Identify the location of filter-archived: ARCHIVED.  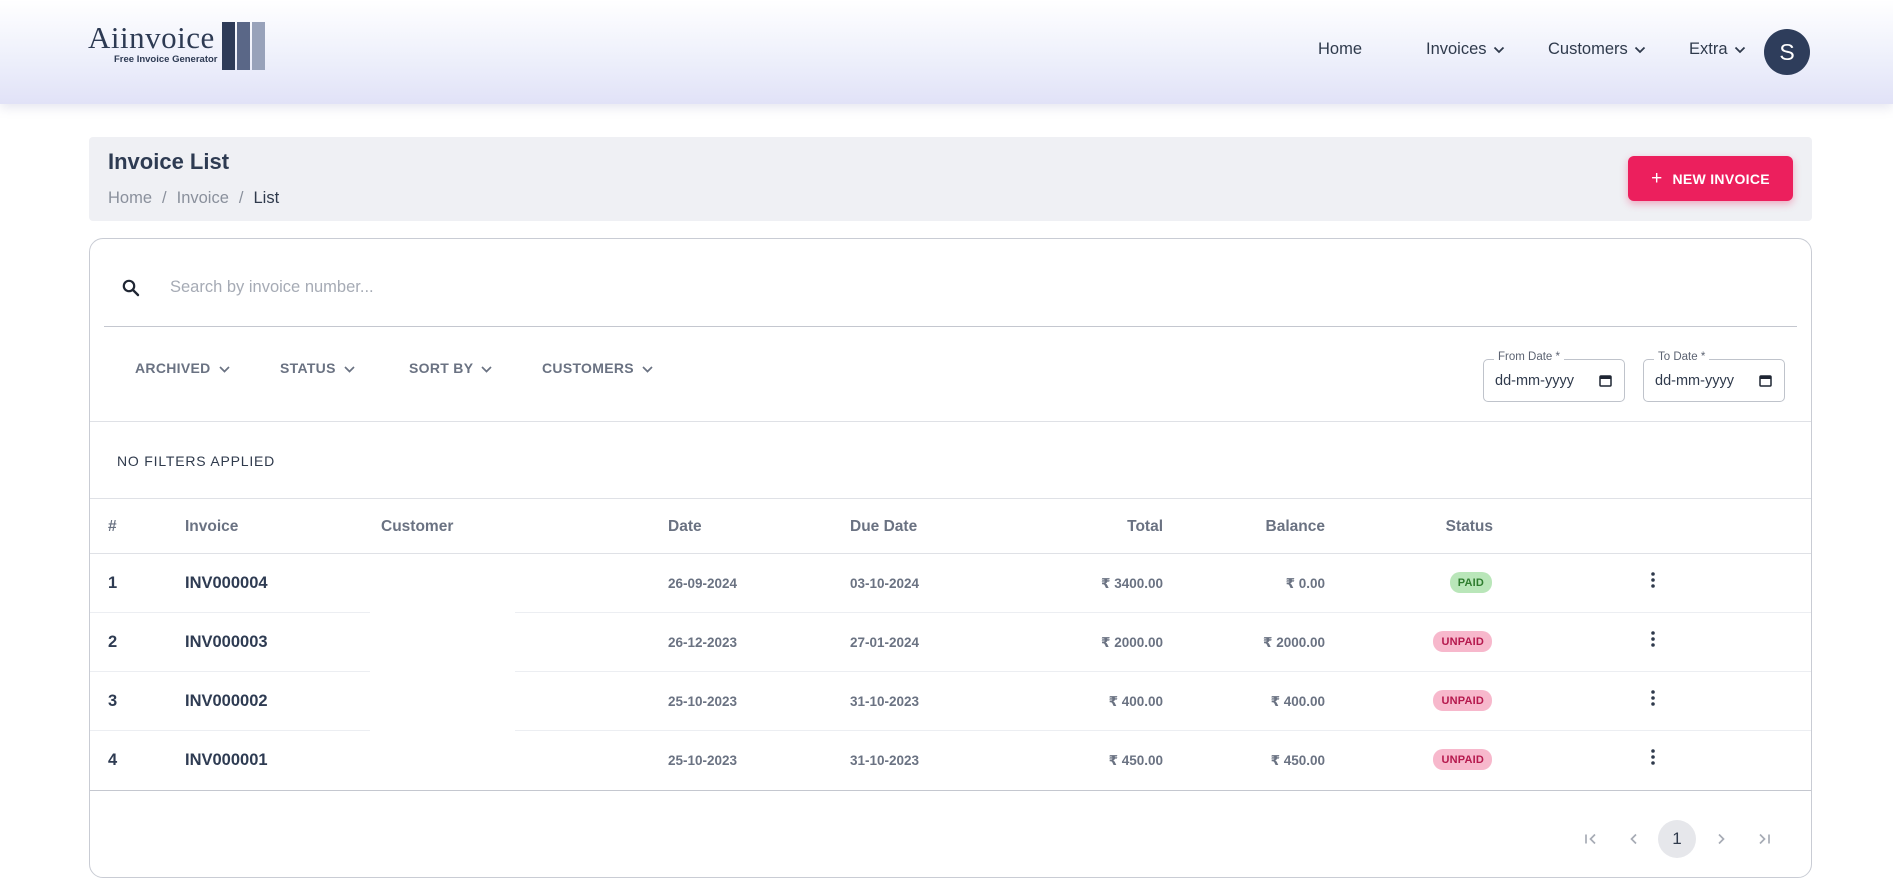
(182, 368).